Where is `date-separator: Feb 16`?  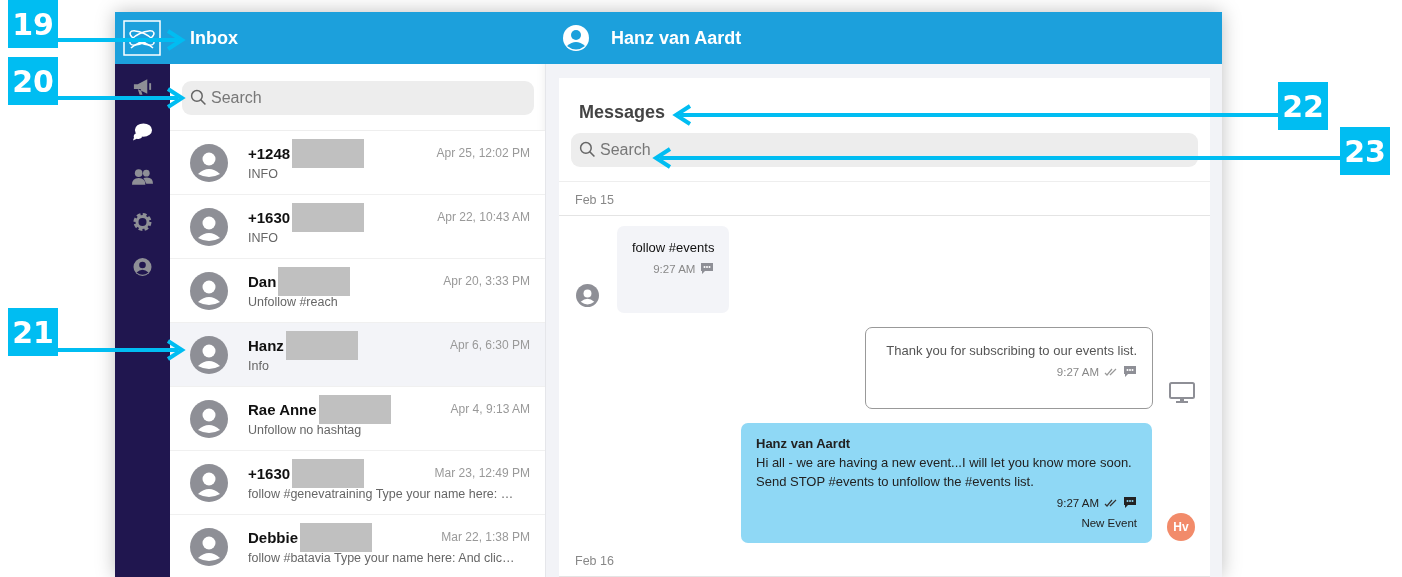 date-separator: Feb 16 is located at coordinates (594, 561).